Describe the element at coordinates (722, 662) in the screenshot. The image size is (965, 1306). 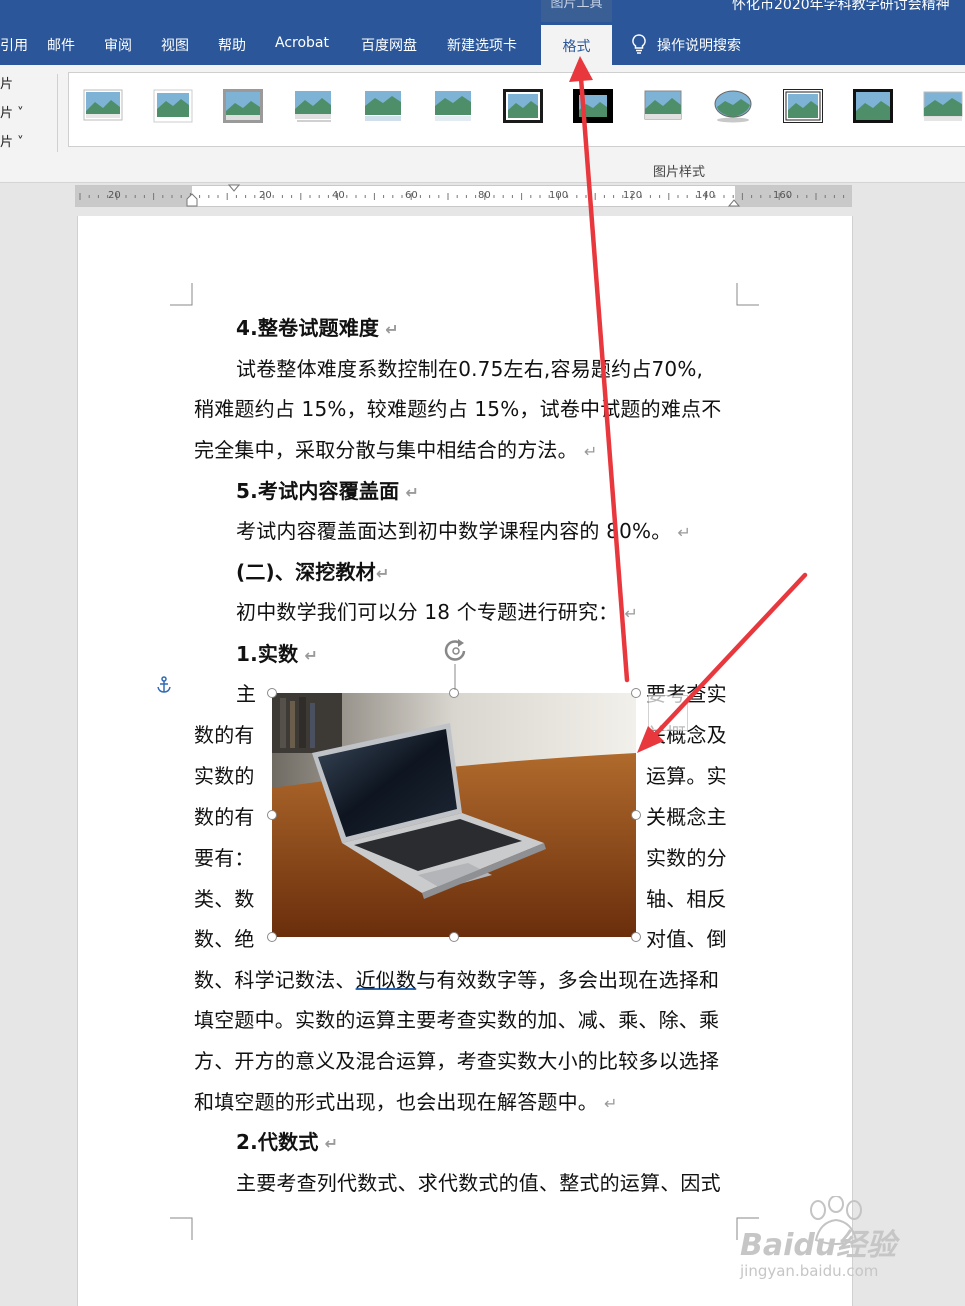
I see `red-arrow-to-picture` at that location.